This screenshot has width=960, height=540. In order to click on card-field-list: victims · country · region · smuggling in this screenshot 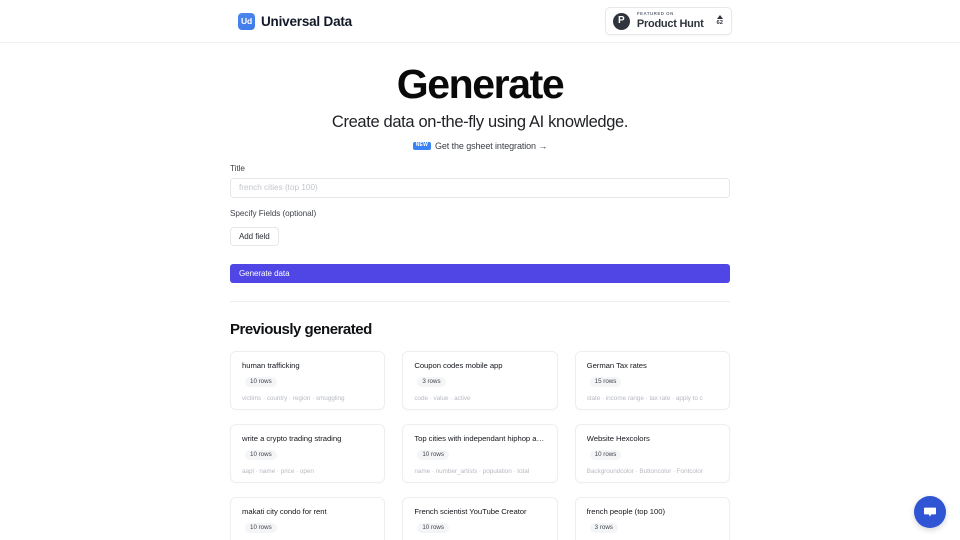, I will do `click(293, 398)`.